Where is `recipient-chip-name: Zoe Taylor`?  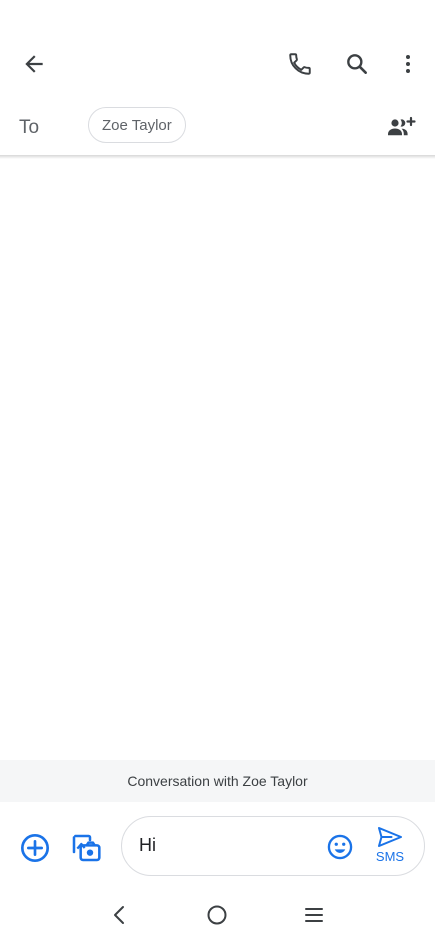
recipient-chip-name: Zoe Taylor is located at coordinates (137, 125).